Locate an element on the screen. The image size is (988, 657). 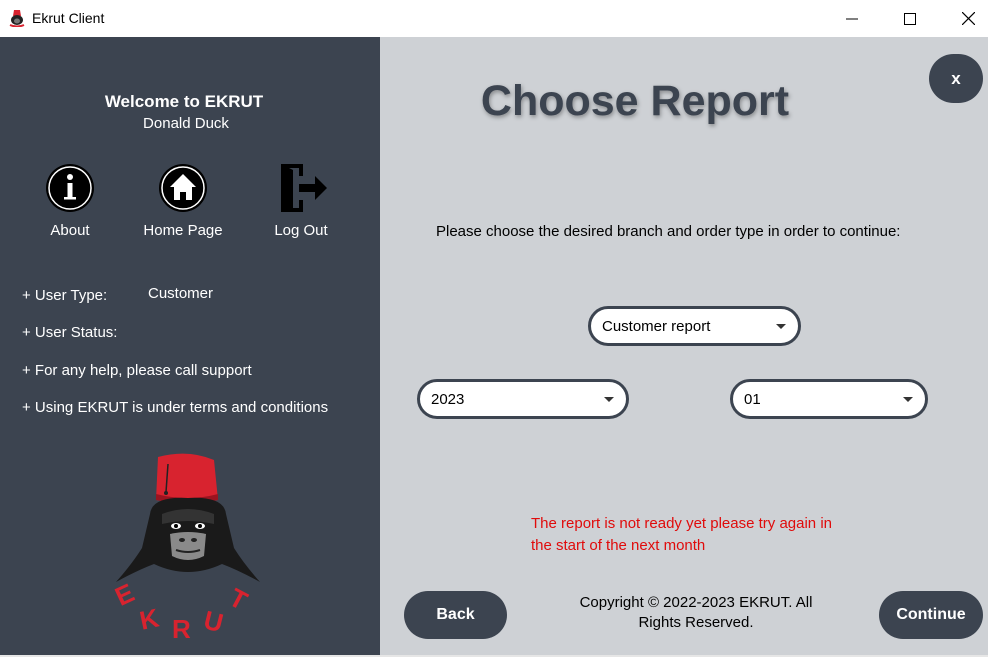
svg-text: T is located at coordinates (238, 599).